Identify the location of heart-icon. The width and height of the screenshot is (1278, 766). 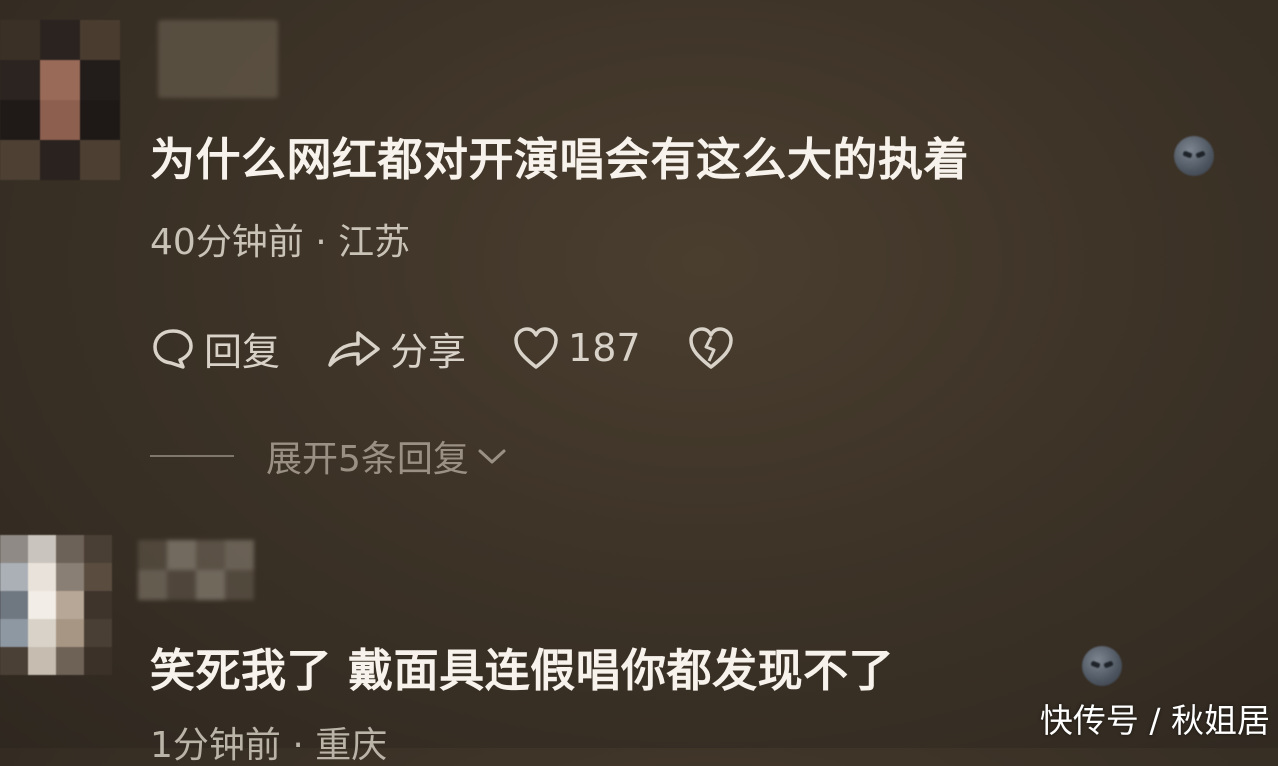
(536, 348).